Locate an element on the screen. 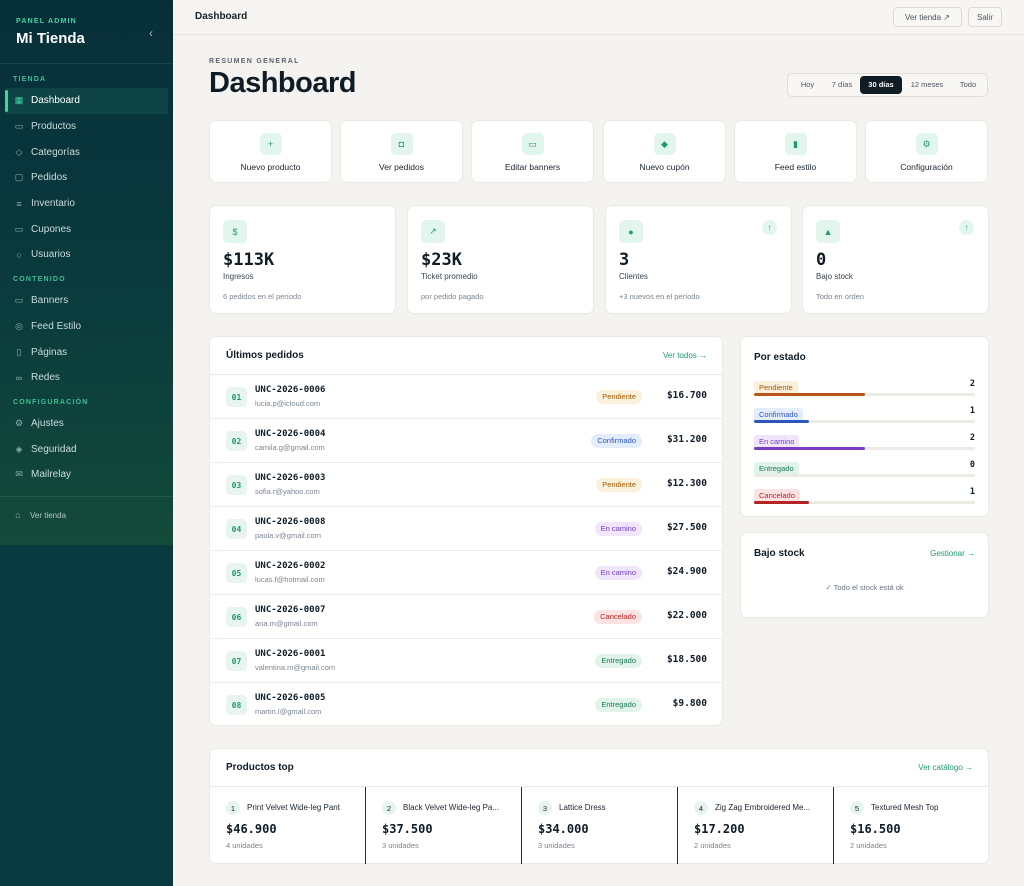 The height and width of the screenshot is (886, 1024). order-index: 06 is located at coordinates (236, 617).